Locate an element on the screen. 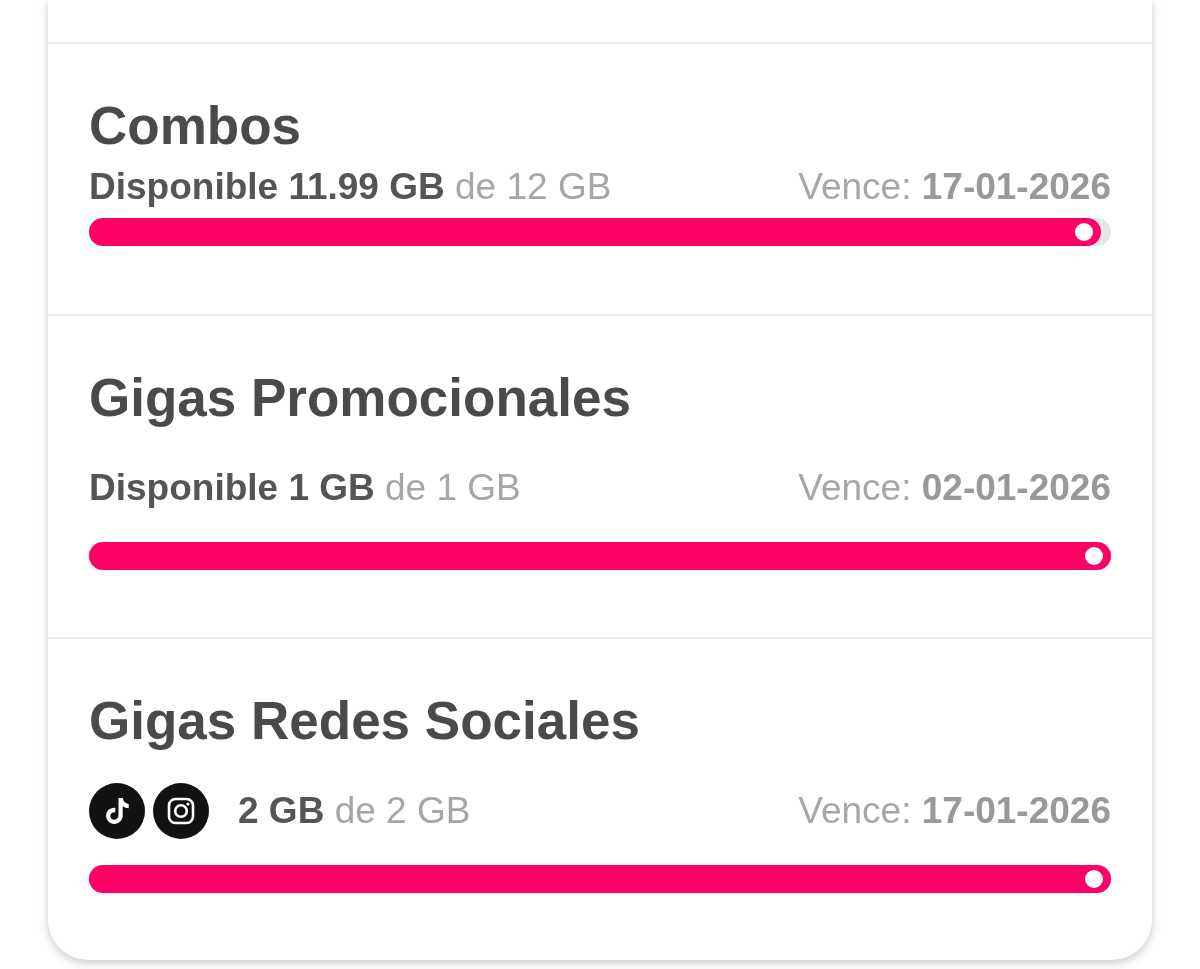 The height and width of the screenshot is (969, 1200). data-amount: Disponible 1 GB de 1 GB is located at coordinates (305, 488).